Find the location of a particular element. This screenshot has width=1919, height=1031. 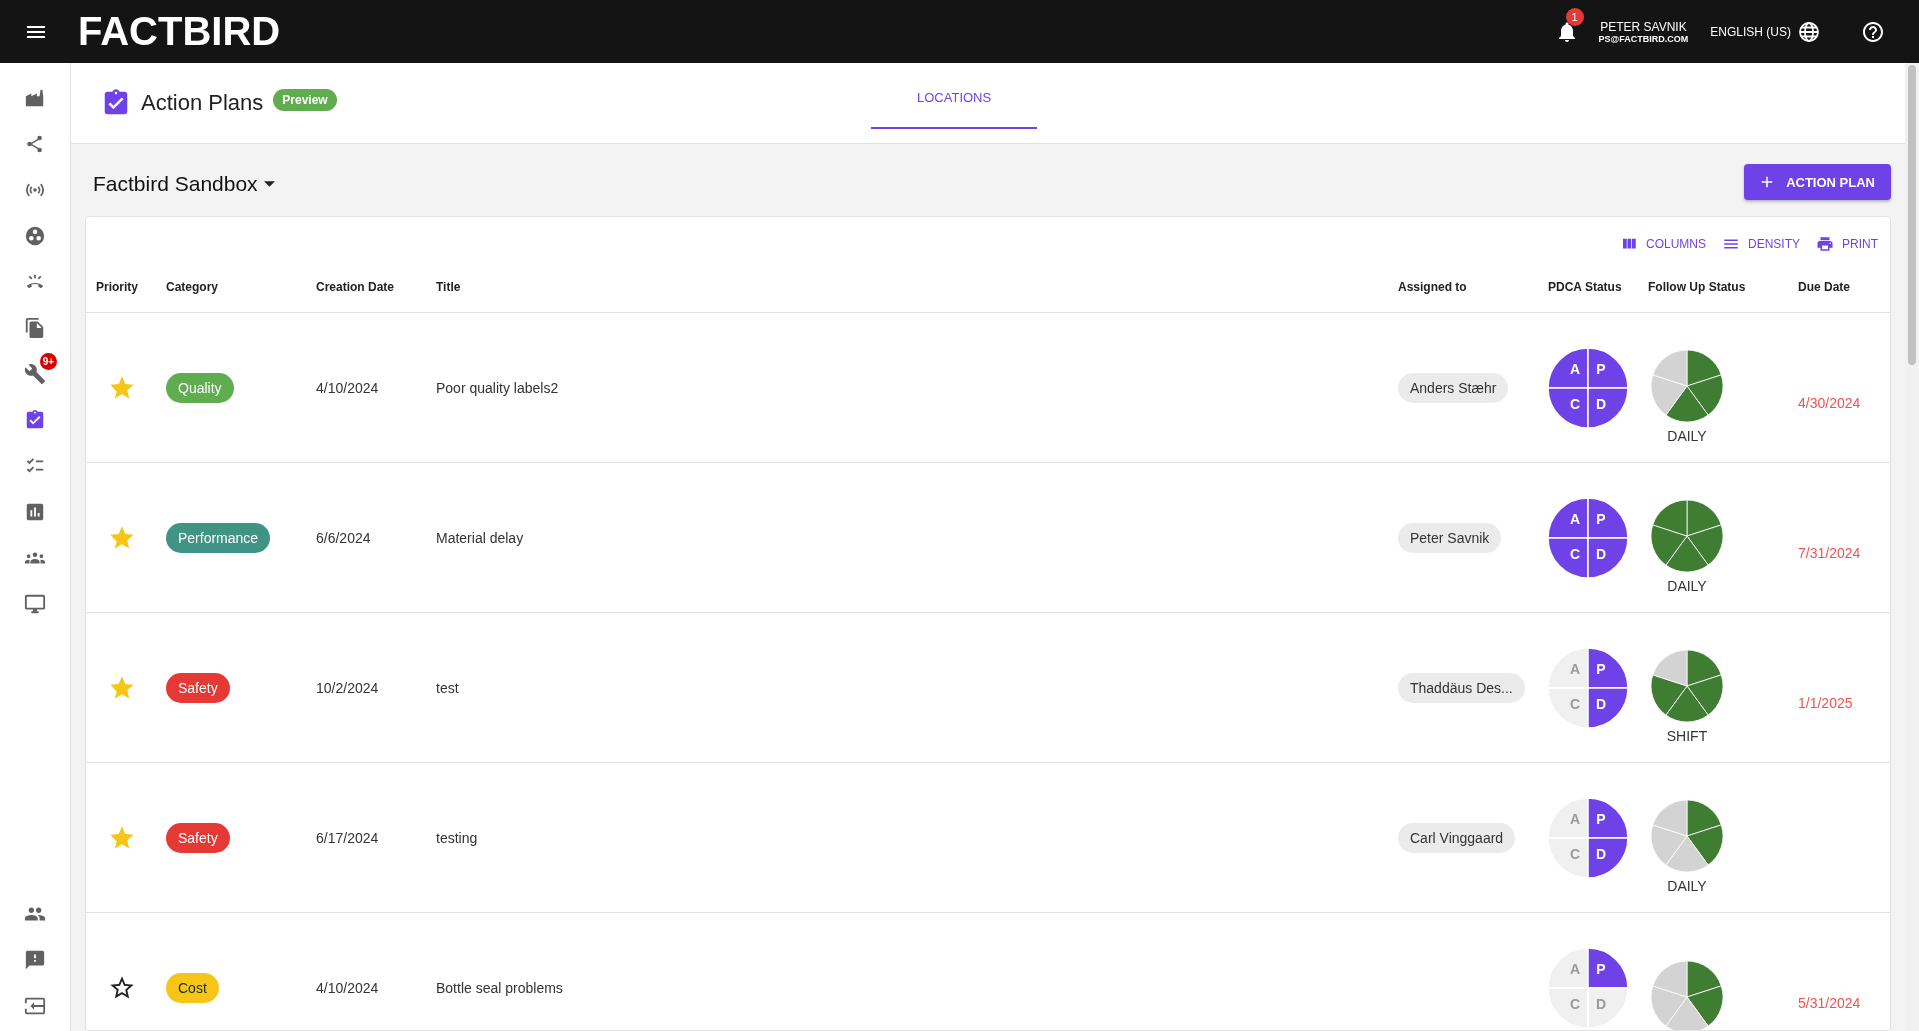

column-header: Title is located at coordinates (917, 286).